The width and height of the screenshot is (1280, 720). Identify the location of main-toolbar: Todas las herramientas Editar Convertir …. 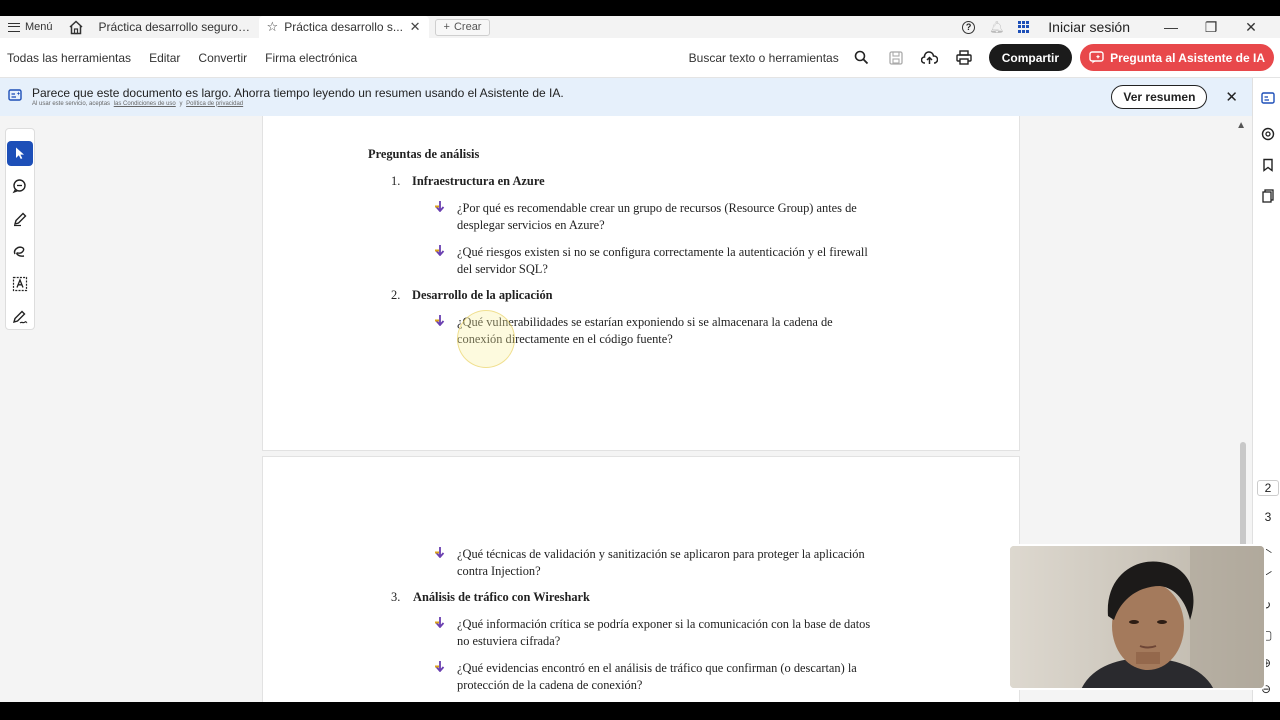
(640, 58).